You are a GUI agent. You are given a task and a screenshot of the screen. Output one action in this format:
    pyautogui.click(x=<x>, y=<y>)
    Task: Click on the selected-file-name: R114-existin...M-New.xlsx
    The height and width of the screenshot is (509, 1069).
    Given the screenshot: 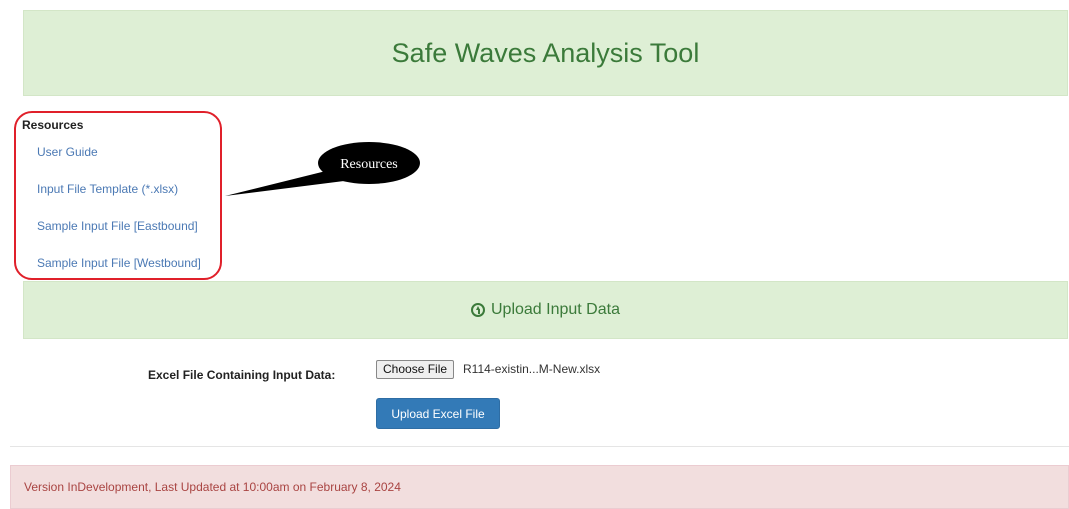 What is the action you would take?
    pyautogui.click(x=532, y=369)
    